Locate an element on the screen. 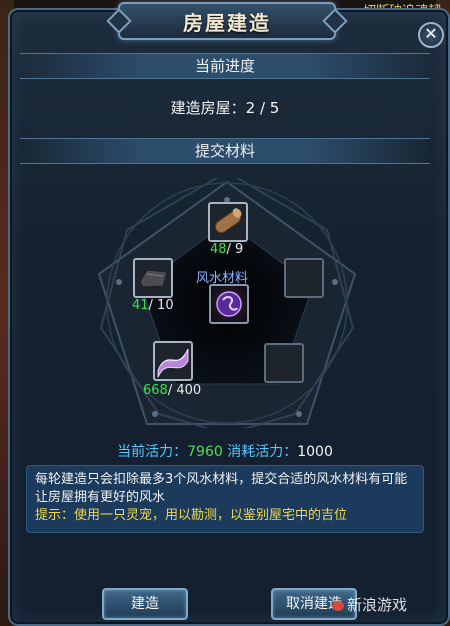  material-slot-iron is located at coordinates (153, 278).